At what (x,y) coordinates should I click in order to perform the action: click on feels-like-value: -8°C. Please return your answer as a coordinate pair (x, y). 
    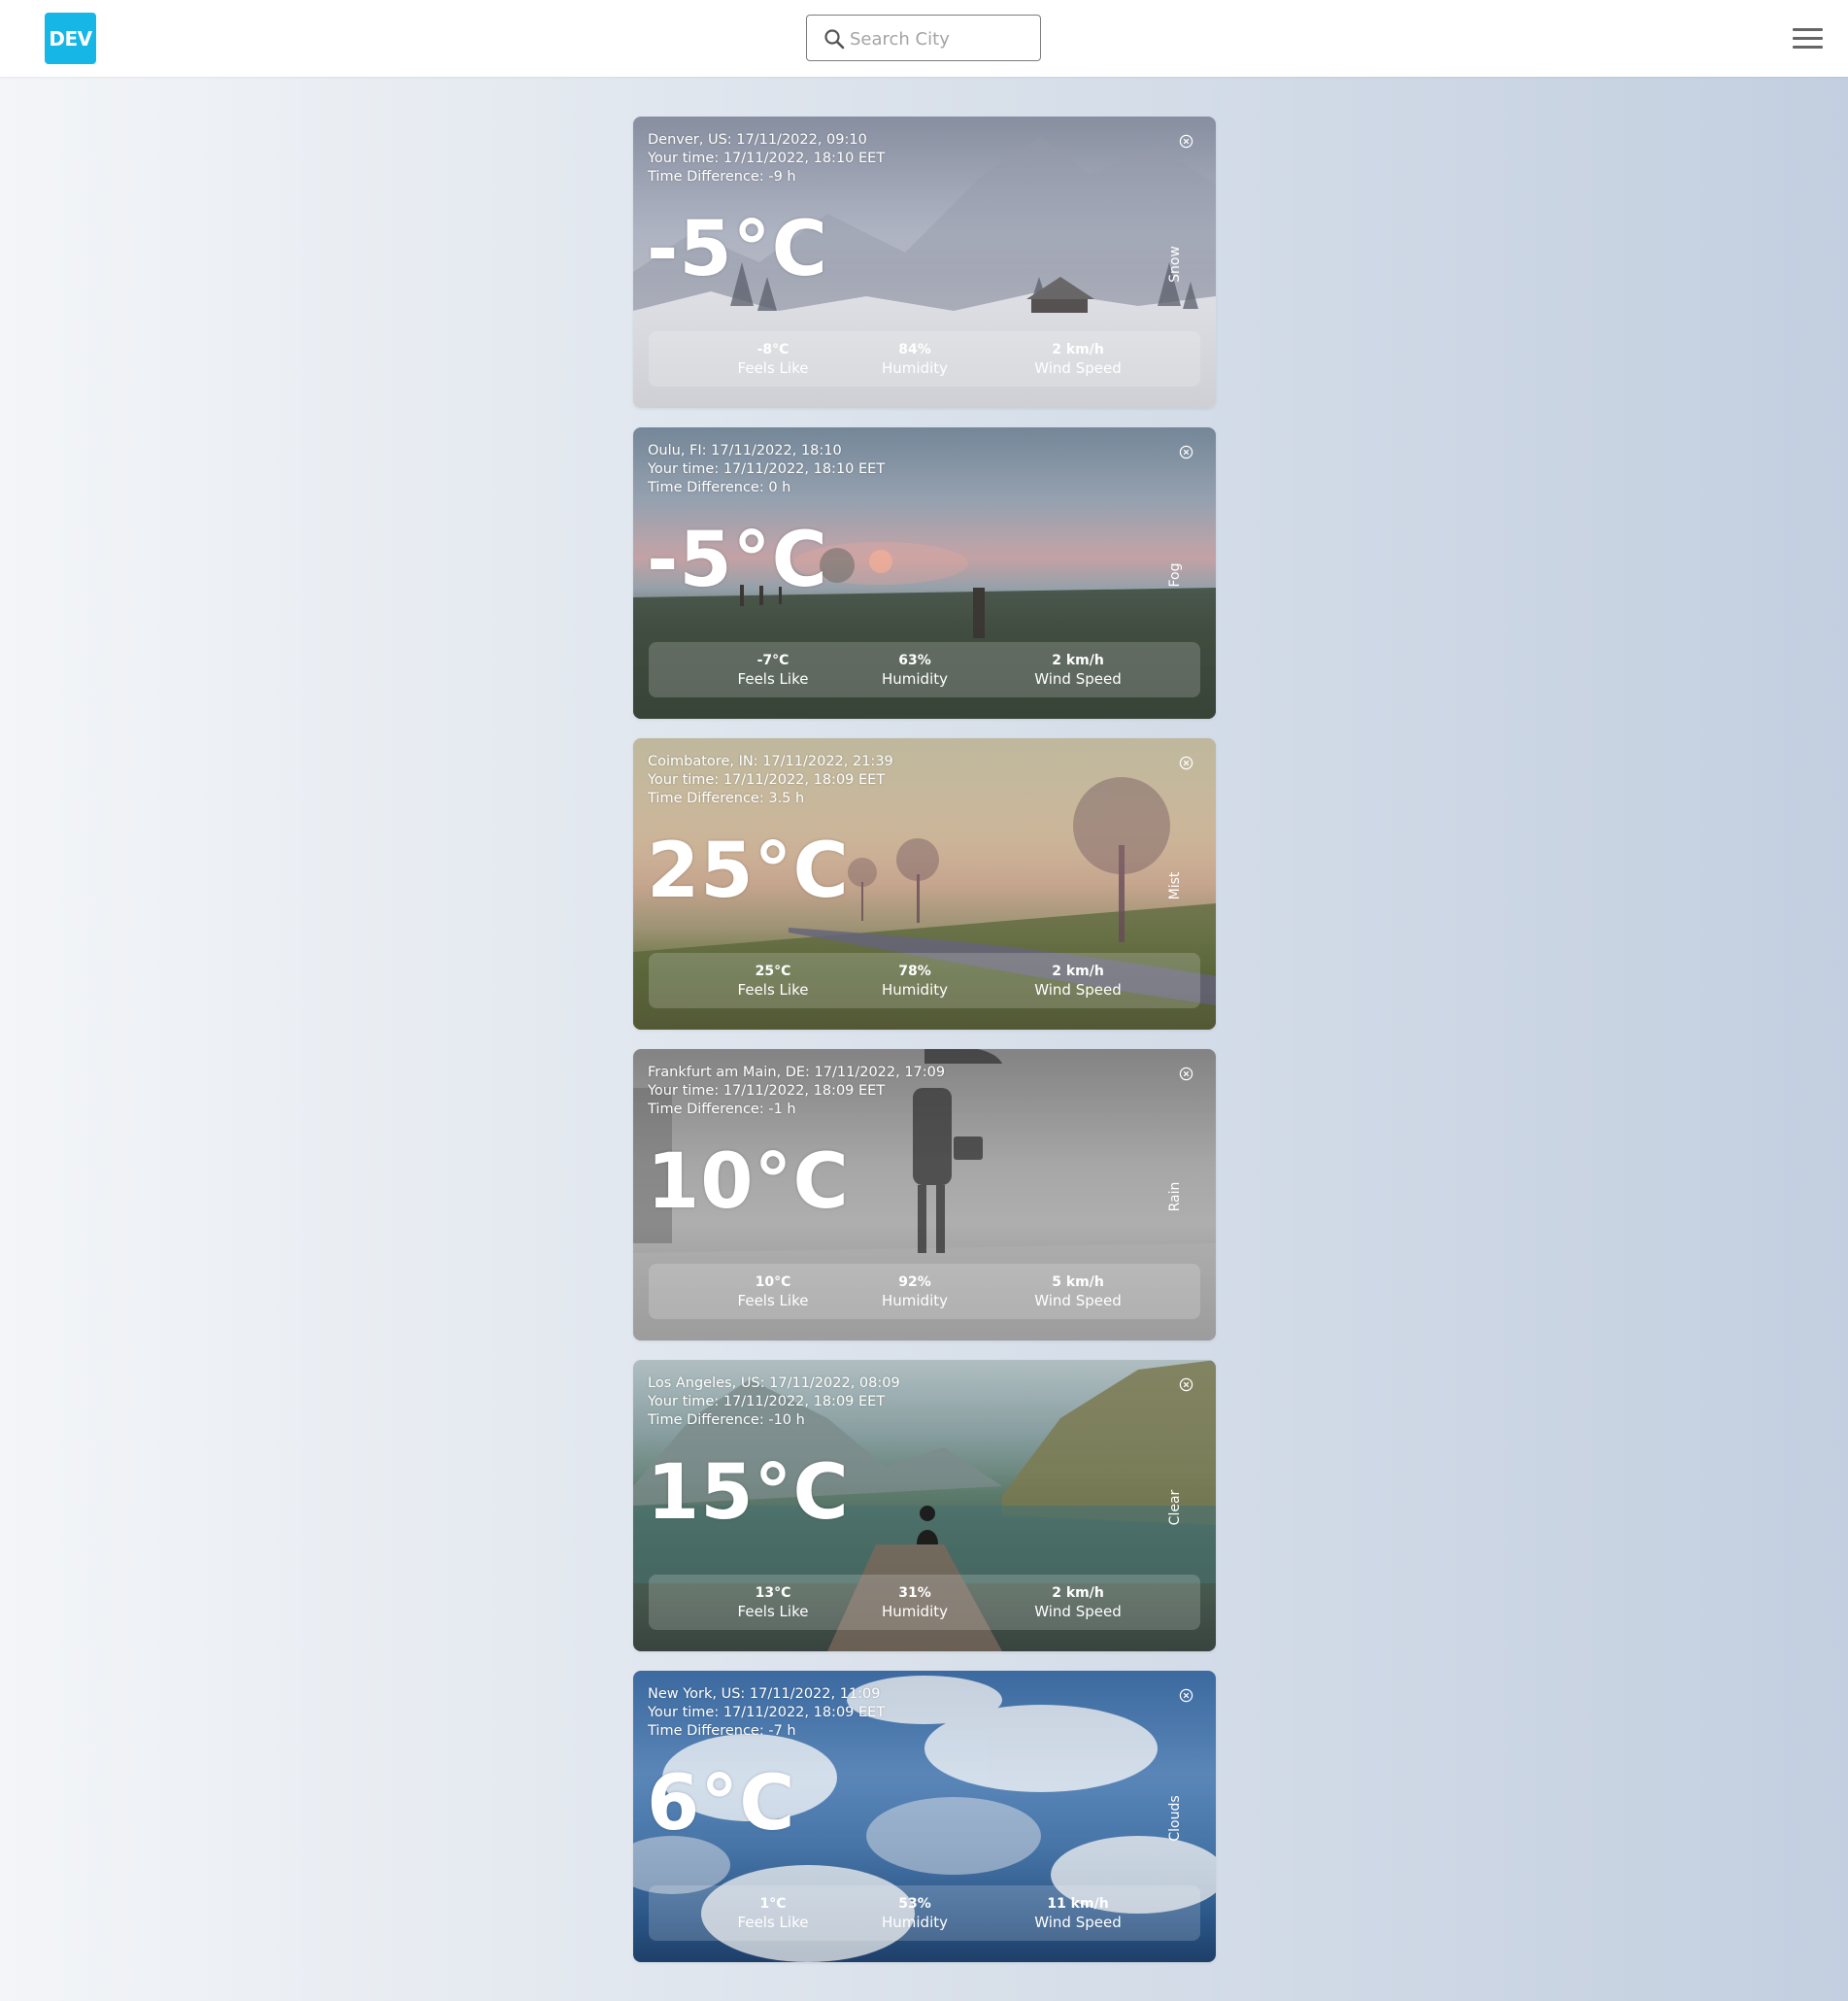
    Looking at the image, I should click on (773, 349).